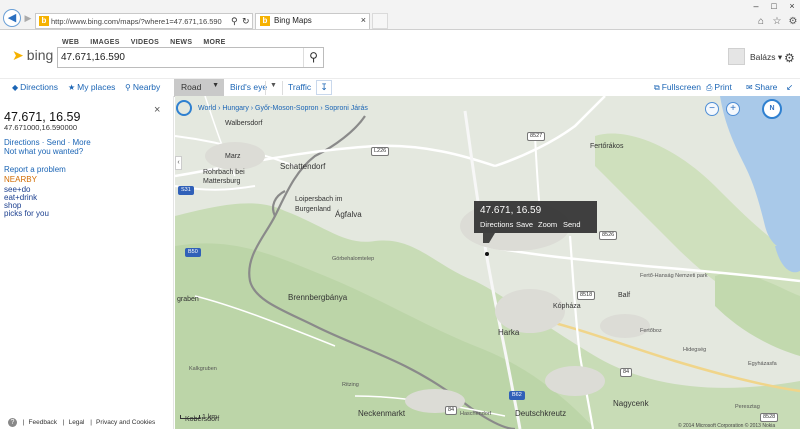 The height and width of the screenshot is (429, 800). Describe the element at coordinates (363, 20) in the screenshot. I see `close-tab-icon: ×` at that location.